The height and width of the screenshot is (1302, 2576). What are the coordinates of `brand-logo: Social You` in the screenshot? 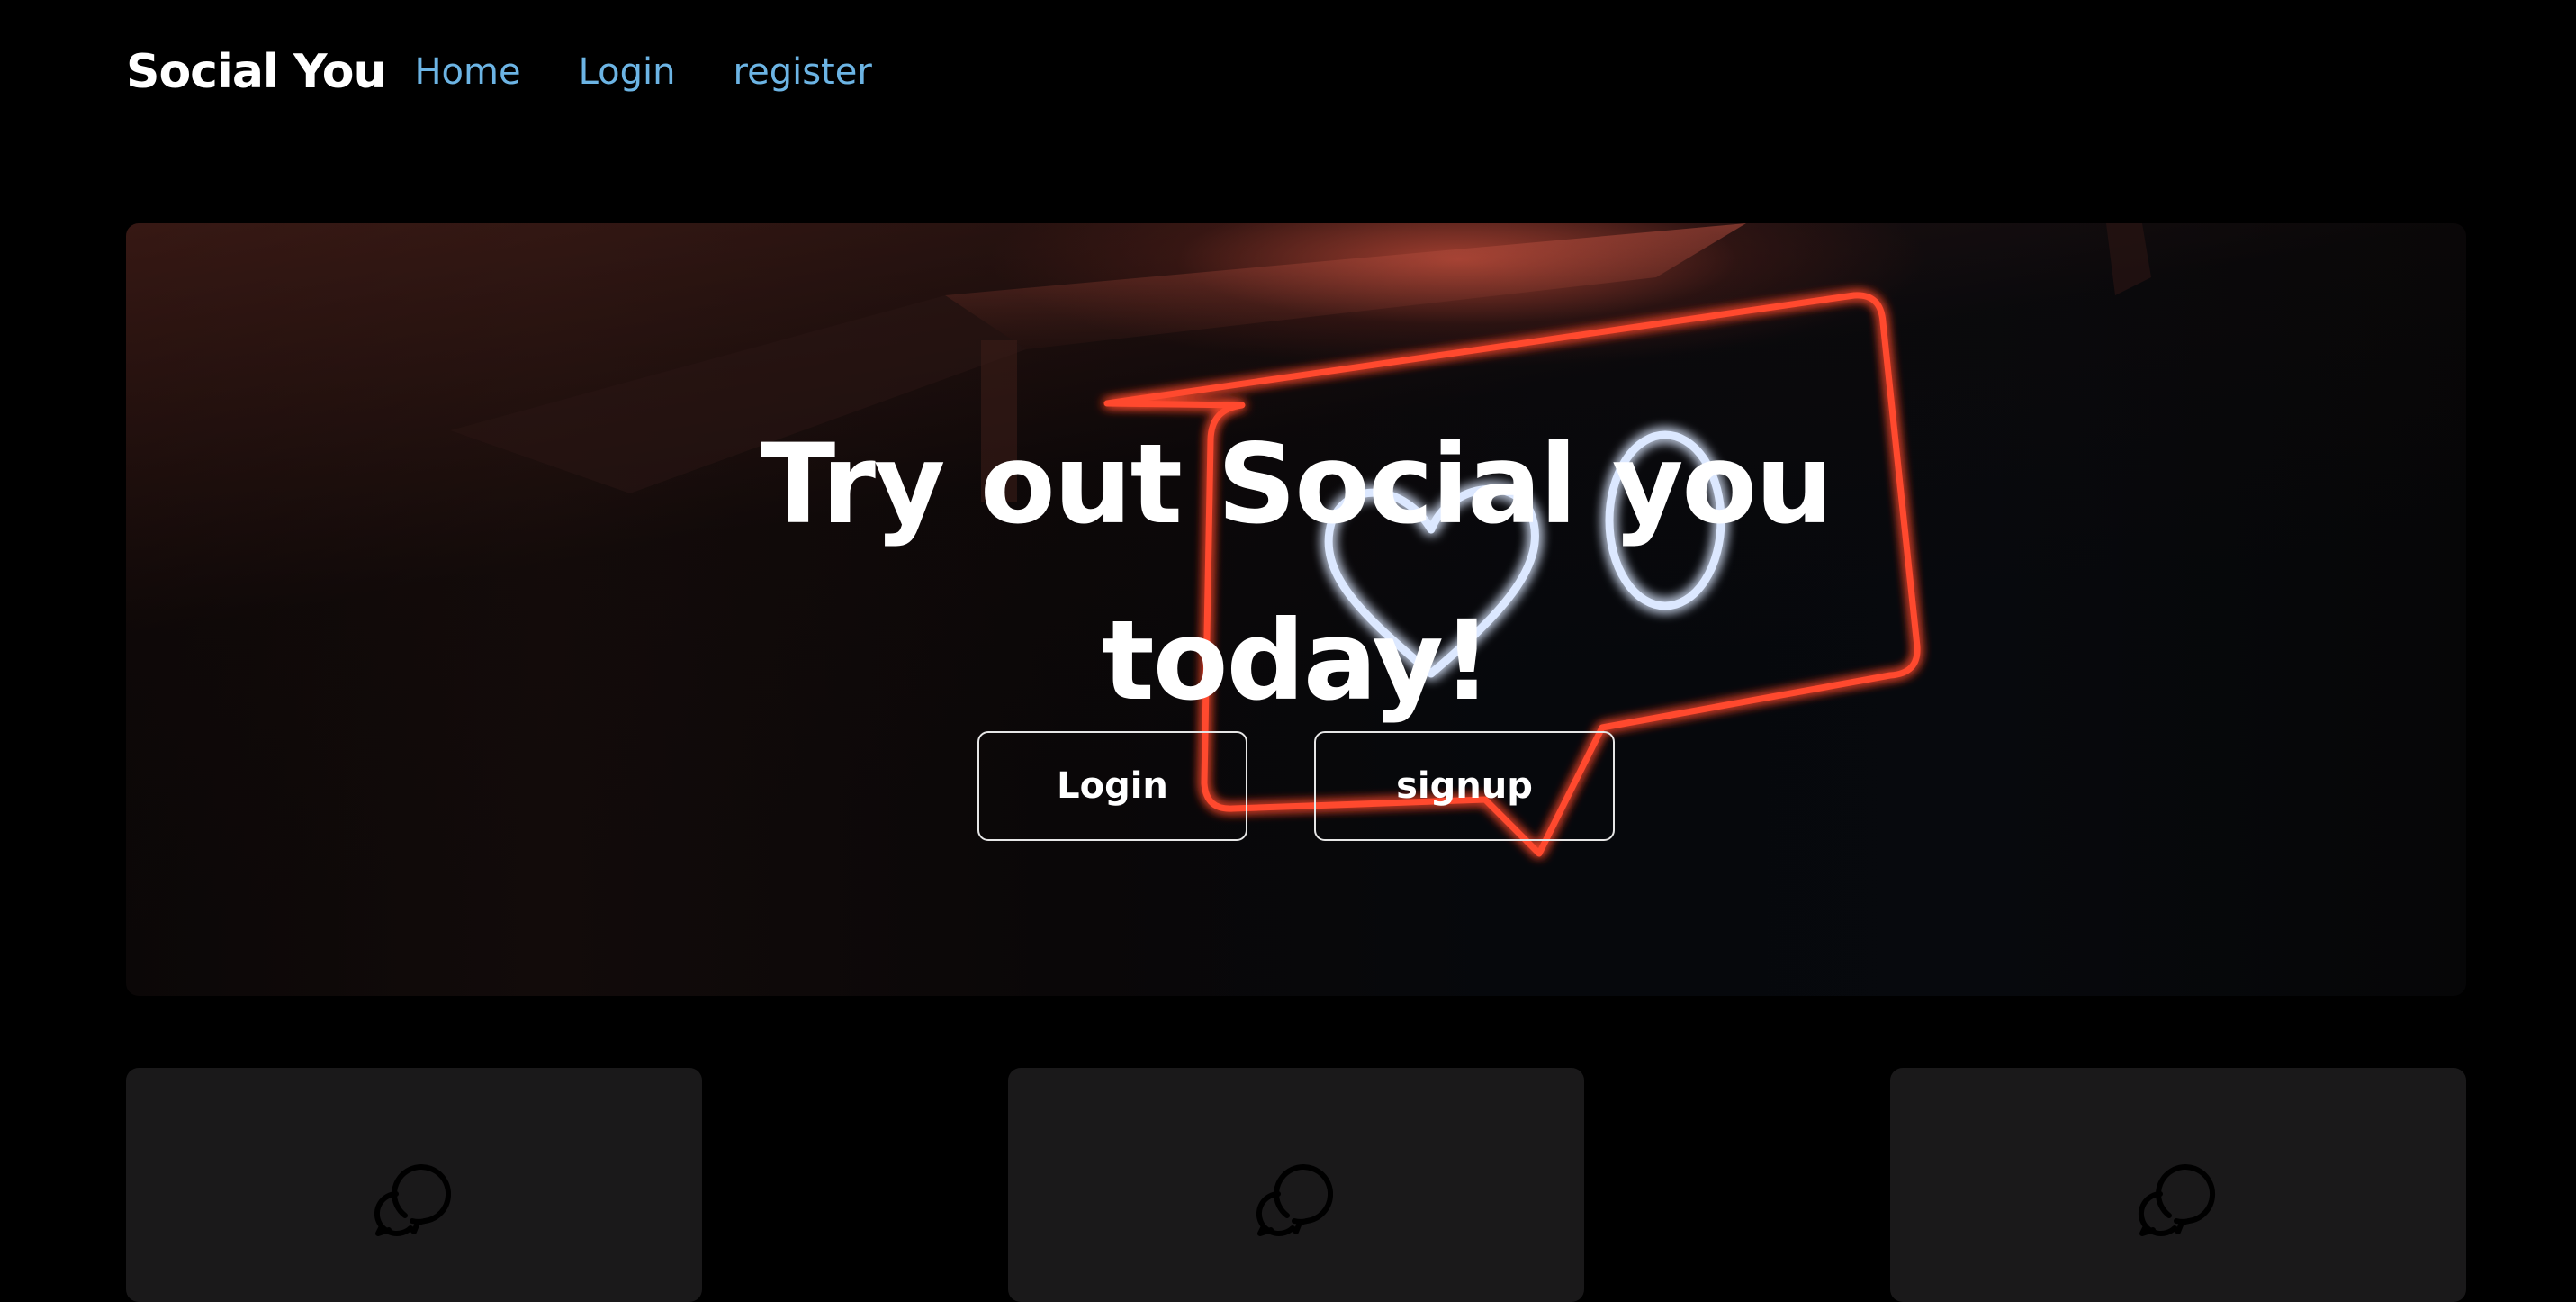 It's located at (256, 72).